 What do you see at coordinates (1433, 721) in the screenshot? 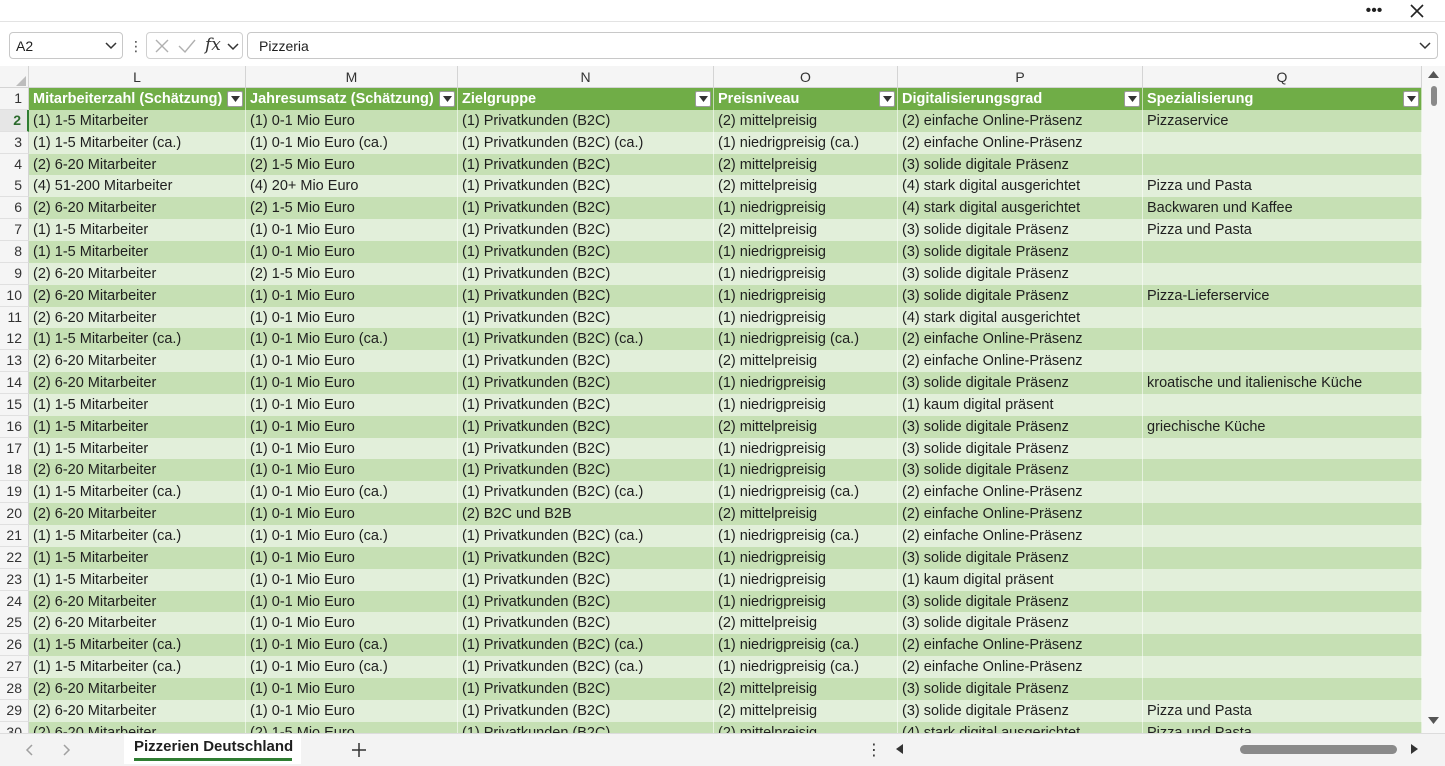
I see `scroll-down-icon` at bounding box center [1433, 721].